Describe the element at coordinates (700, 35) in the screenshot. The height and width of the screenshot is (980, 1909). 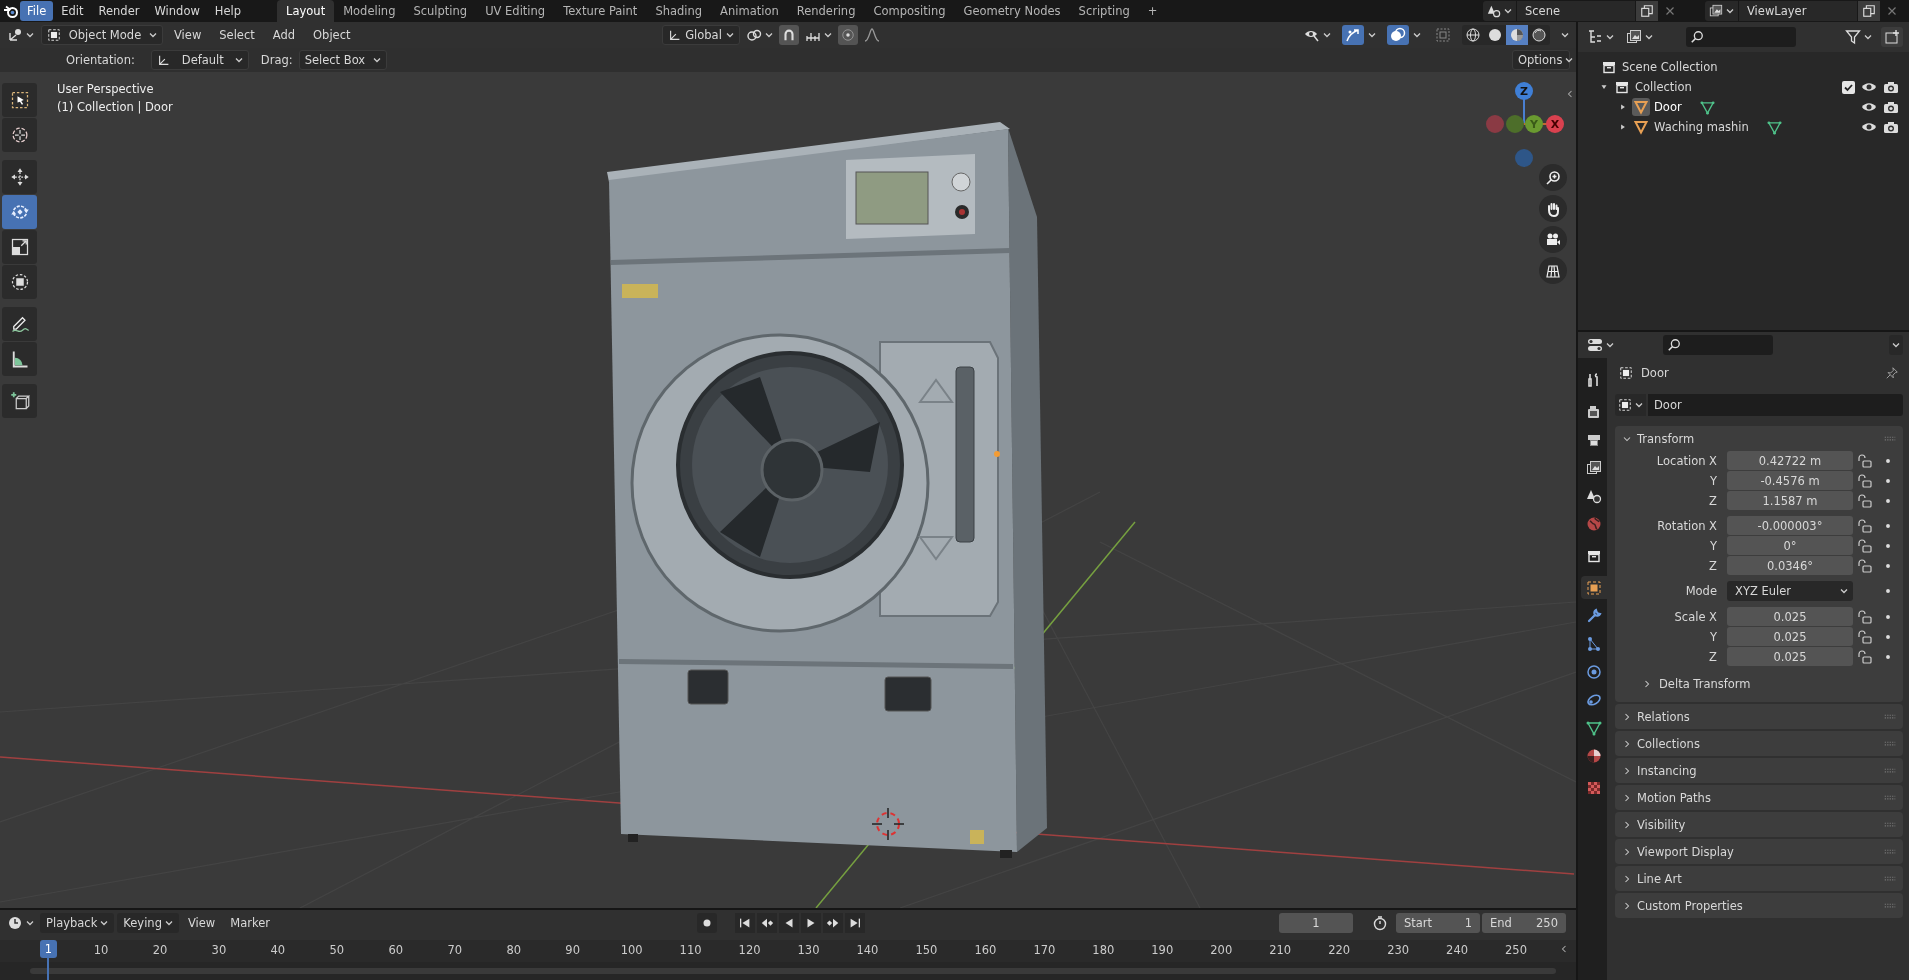
I see `orientation-dropdown: Global` at that location.